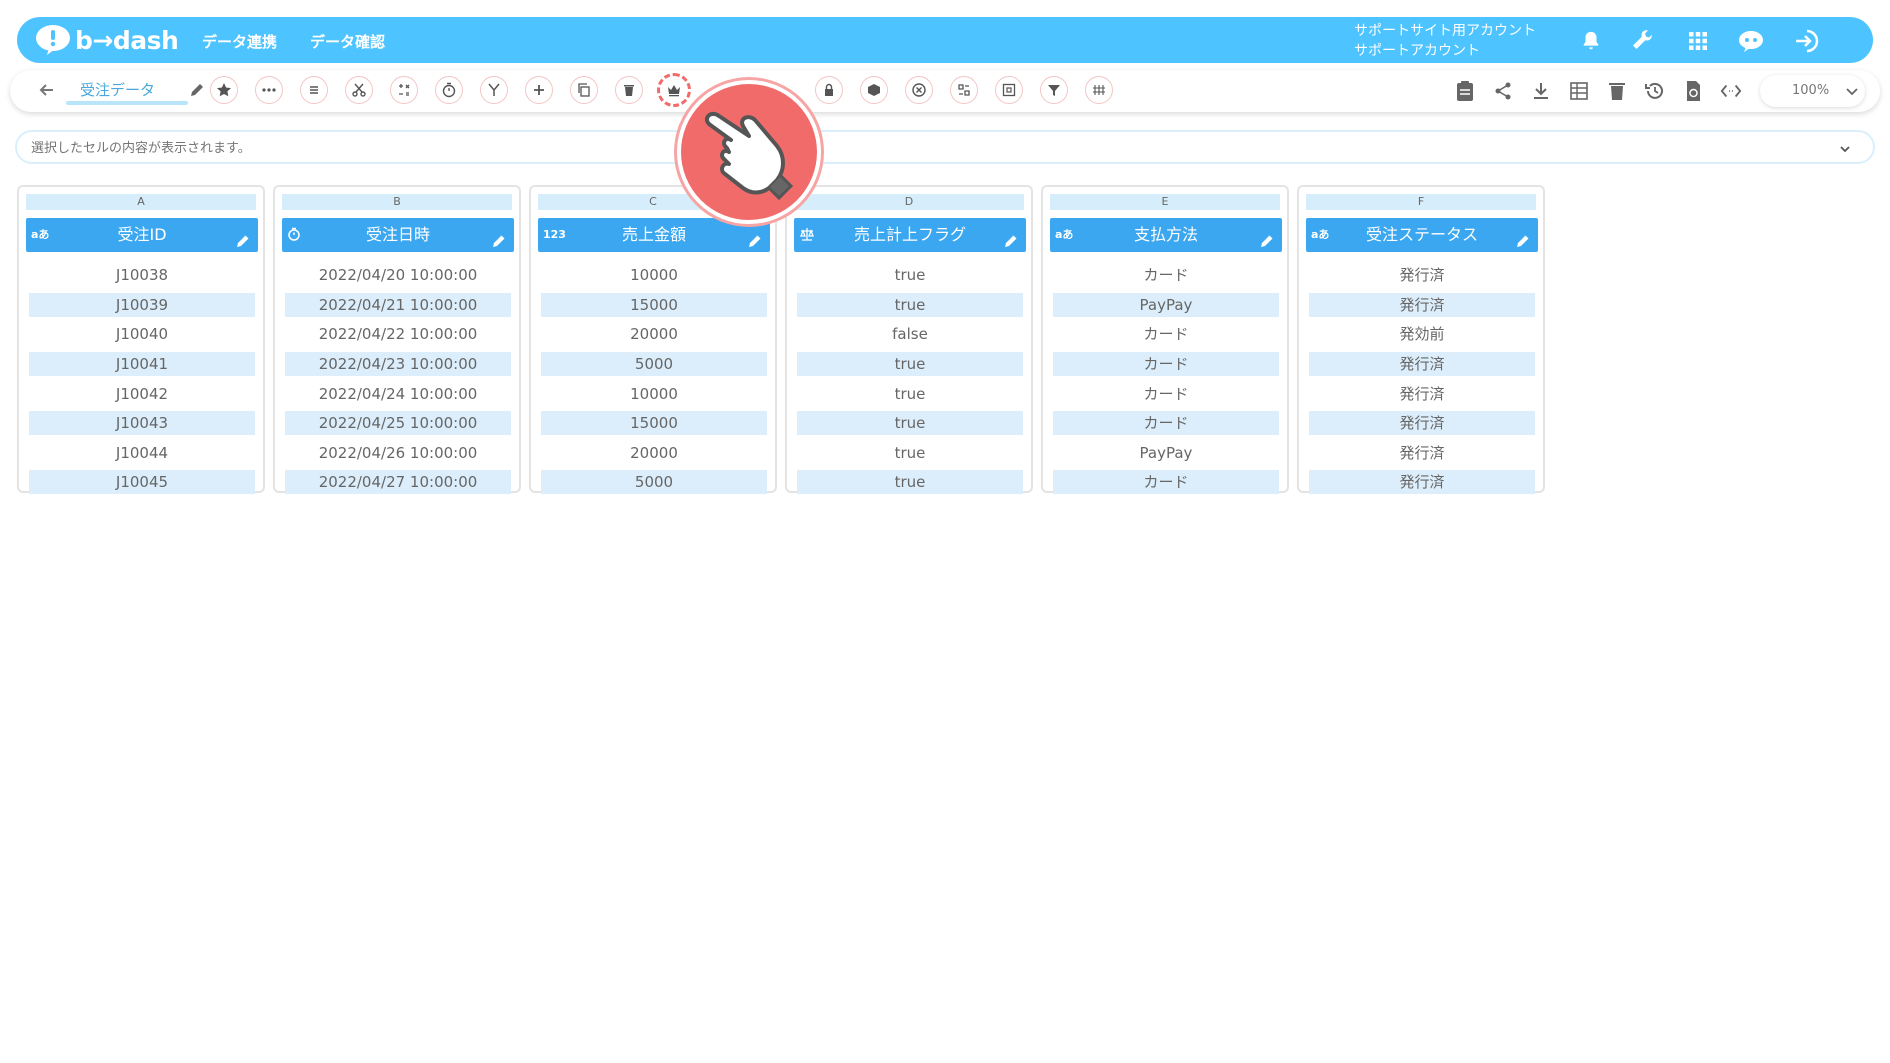 This screenshot has height=1063, width=1890. Describe the element at coordinates (398, 235) in the screenshot. I see `column-header: 受注日時` at that location.